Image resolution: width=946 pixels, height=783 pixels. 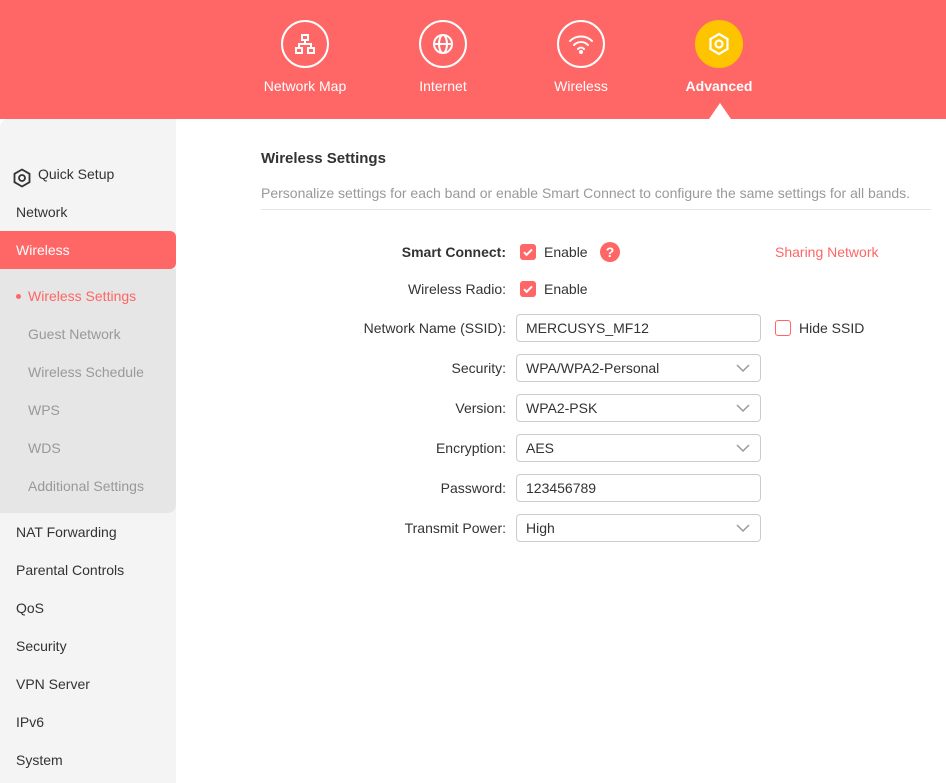 I want to click on nav-network-map-label: Network Map, so click(x=305, y=86).